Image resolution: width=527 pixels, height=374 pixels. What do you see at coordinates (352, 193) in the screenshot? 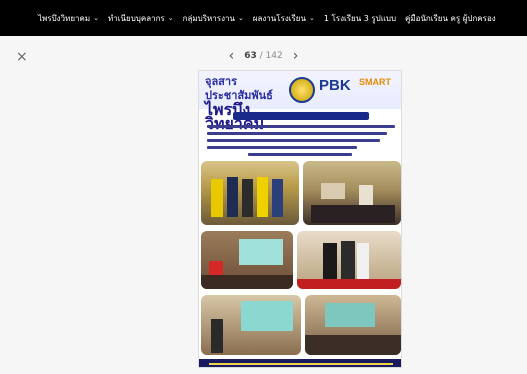
I see `photo-hall-audience` at bounding box center [352, 193].